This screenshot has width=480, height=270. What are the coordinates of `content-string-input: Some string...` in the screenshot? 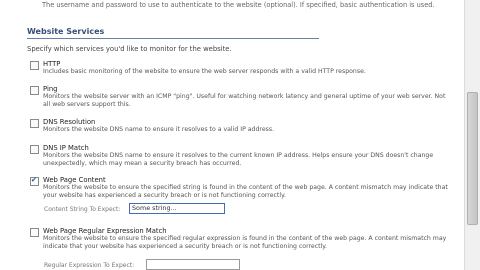 It's located at (177, 208).